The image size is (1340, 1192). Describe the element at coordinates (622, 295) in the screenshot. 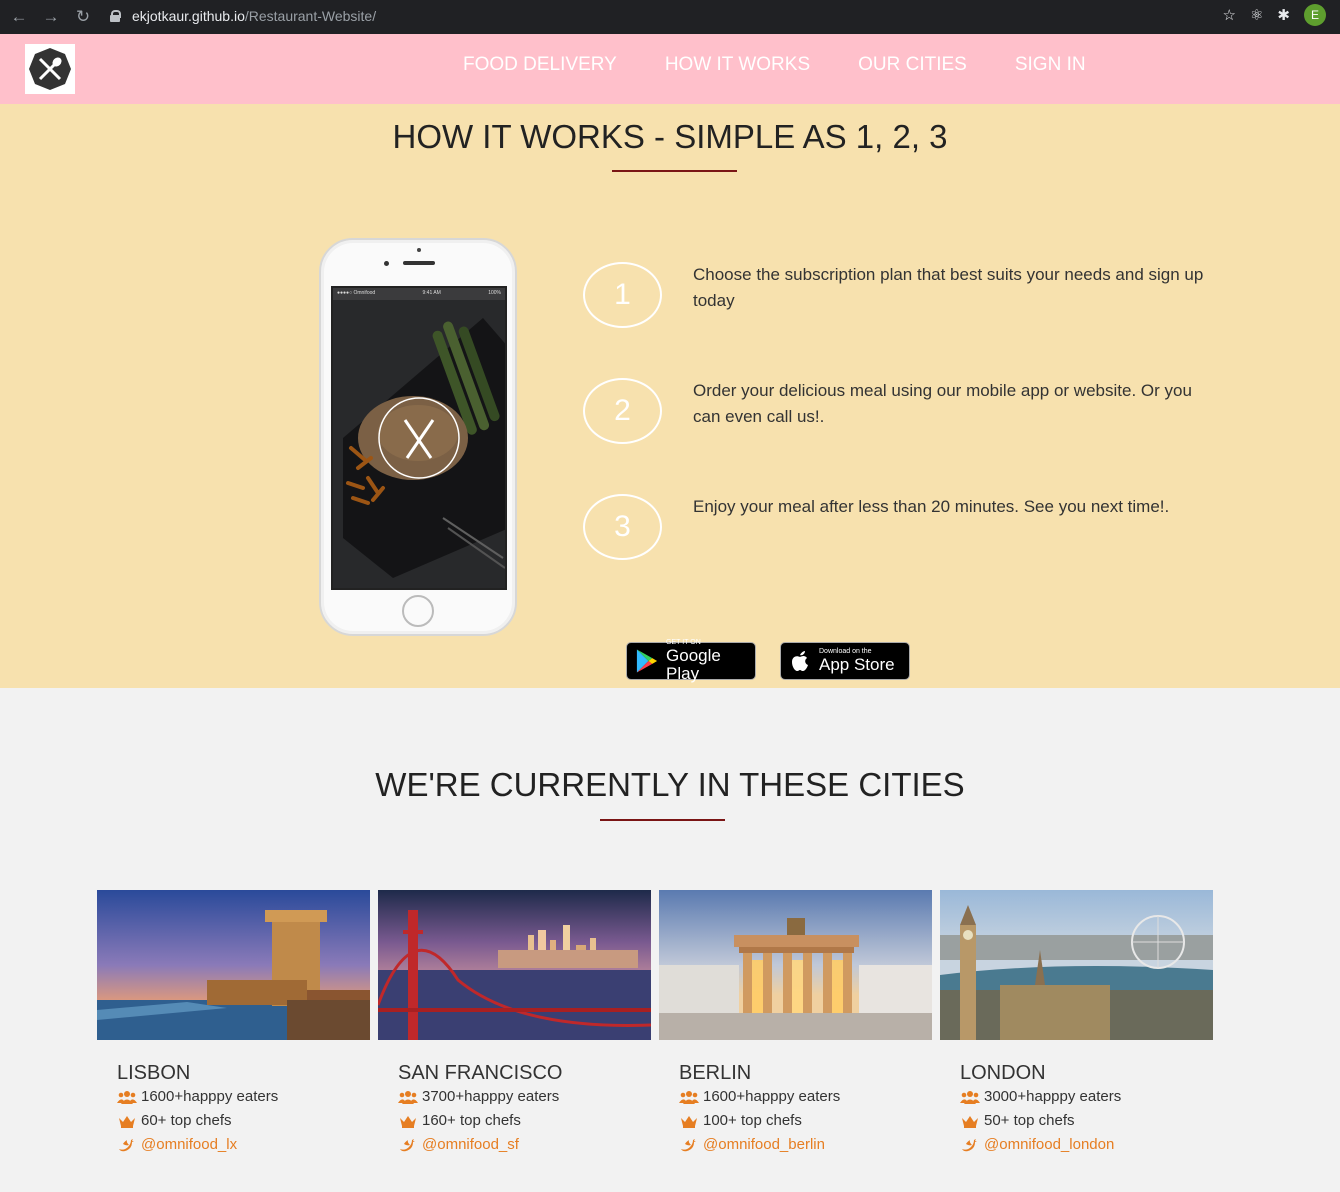

I see `step-number: 1` at that location.